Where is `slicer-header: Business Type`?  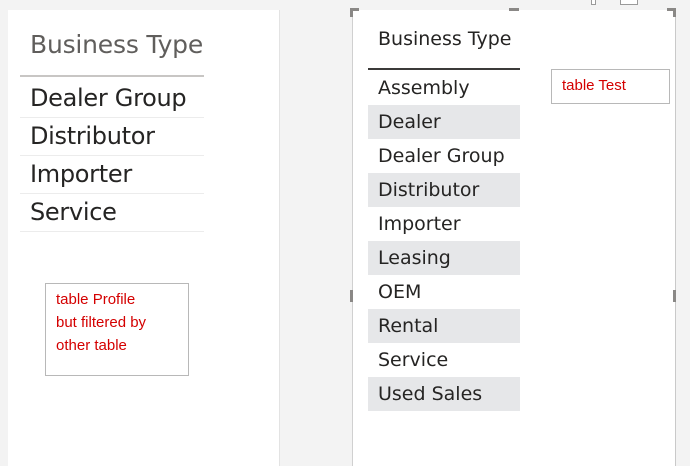
slicer-header: Business Type is located at coordinates (117, 44).